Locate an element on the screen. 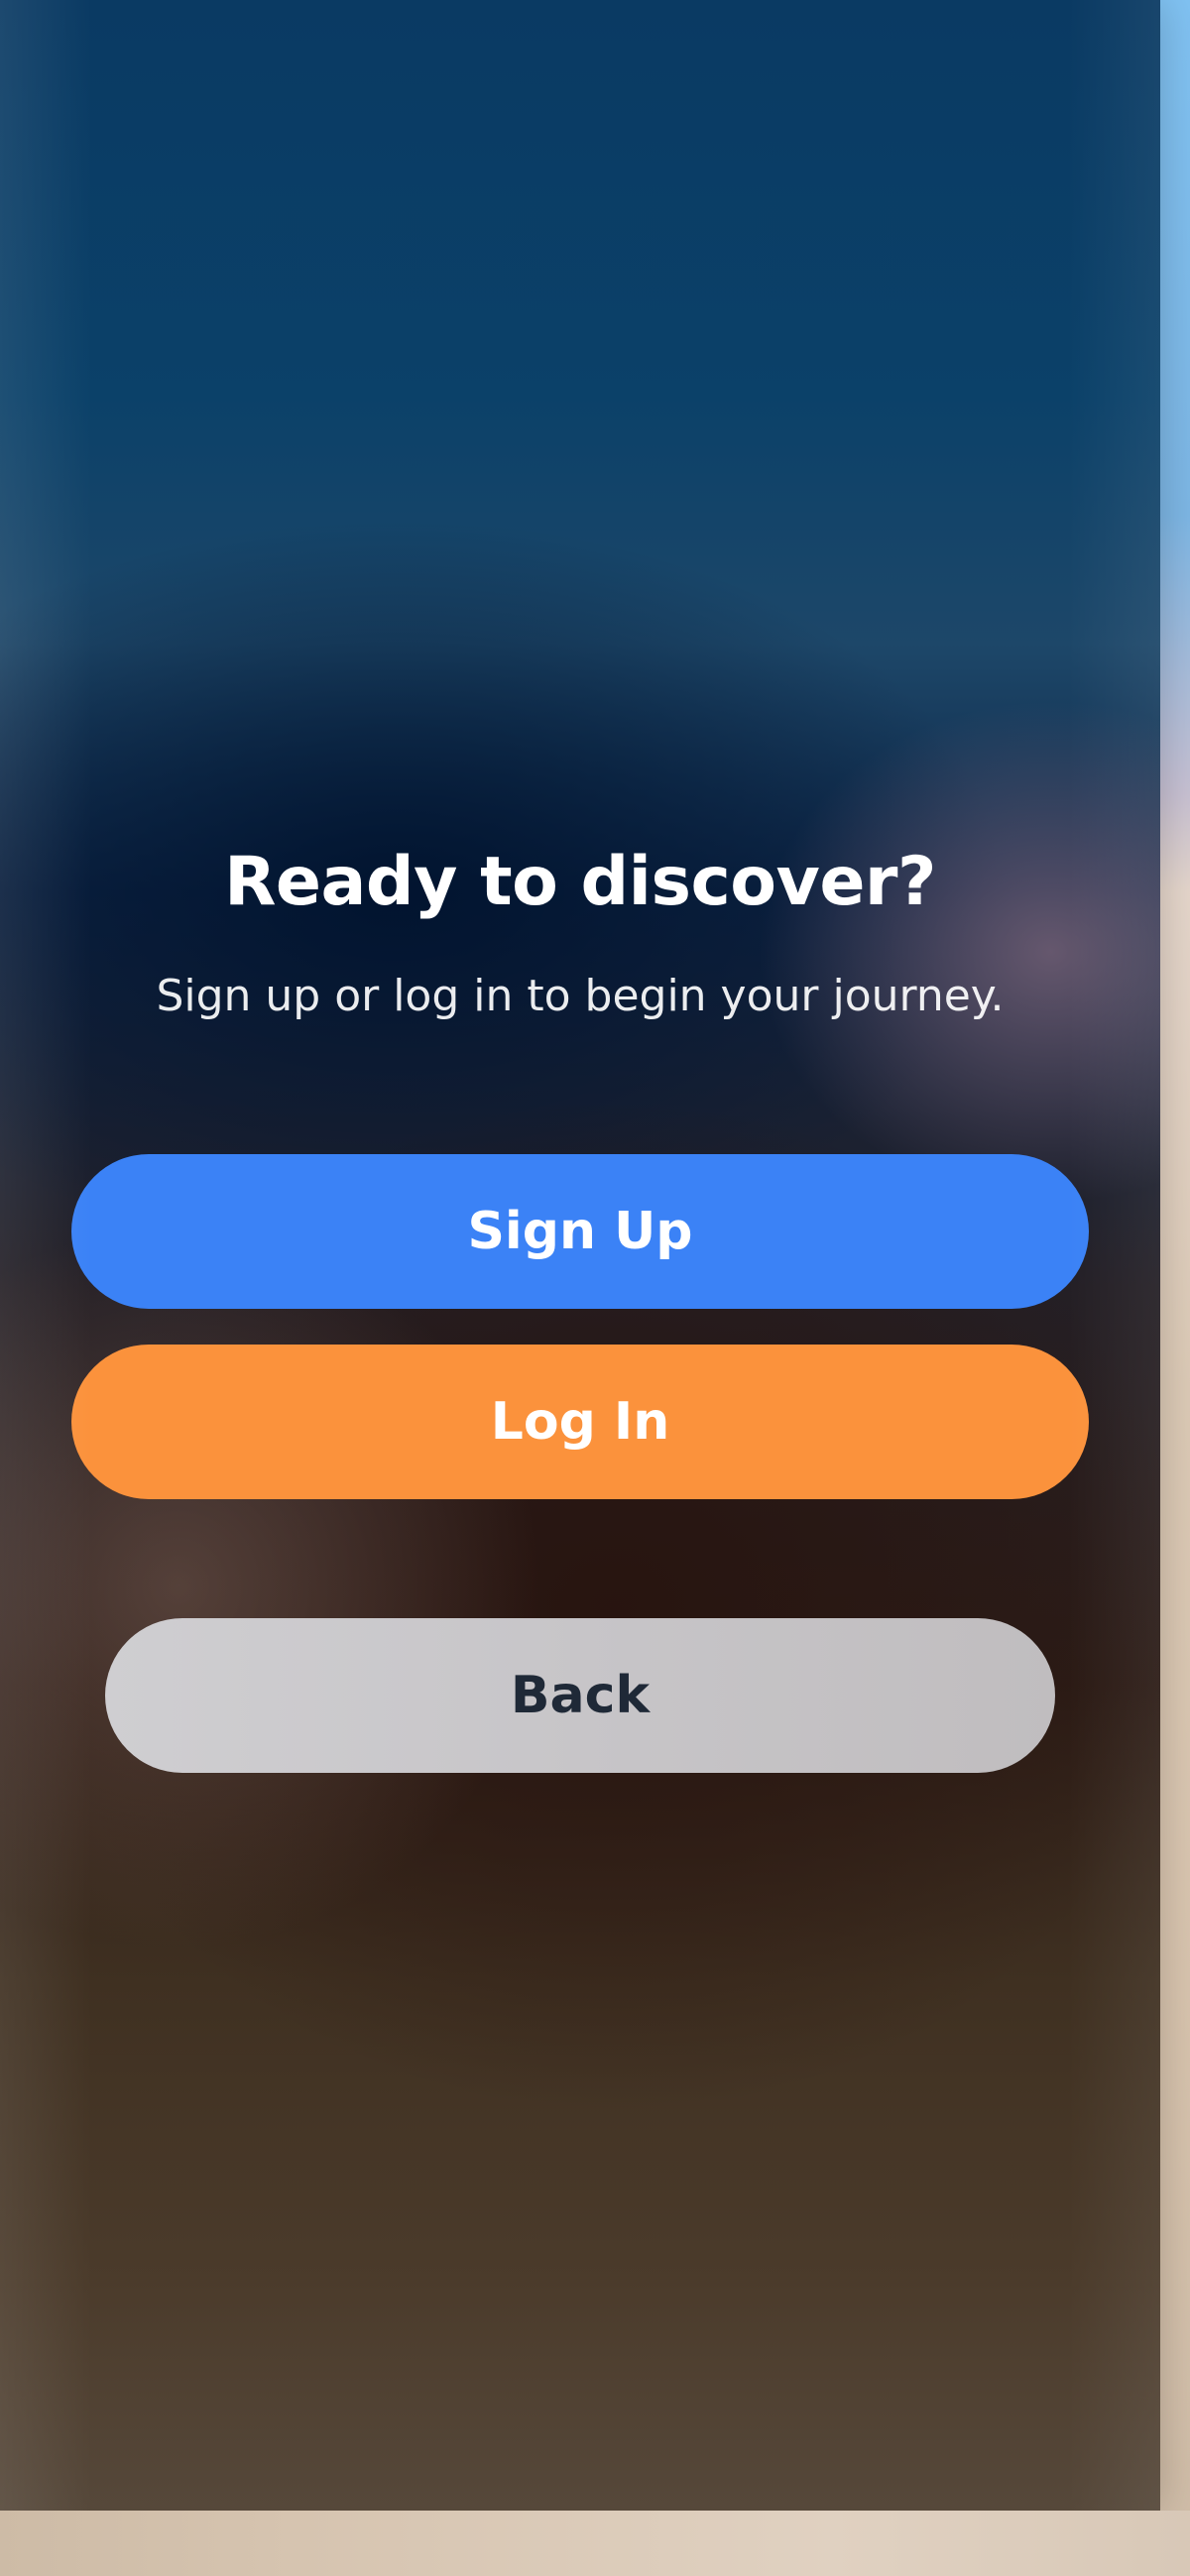  sign-up-button: Sign Up is located at coordinates (580, 1231).